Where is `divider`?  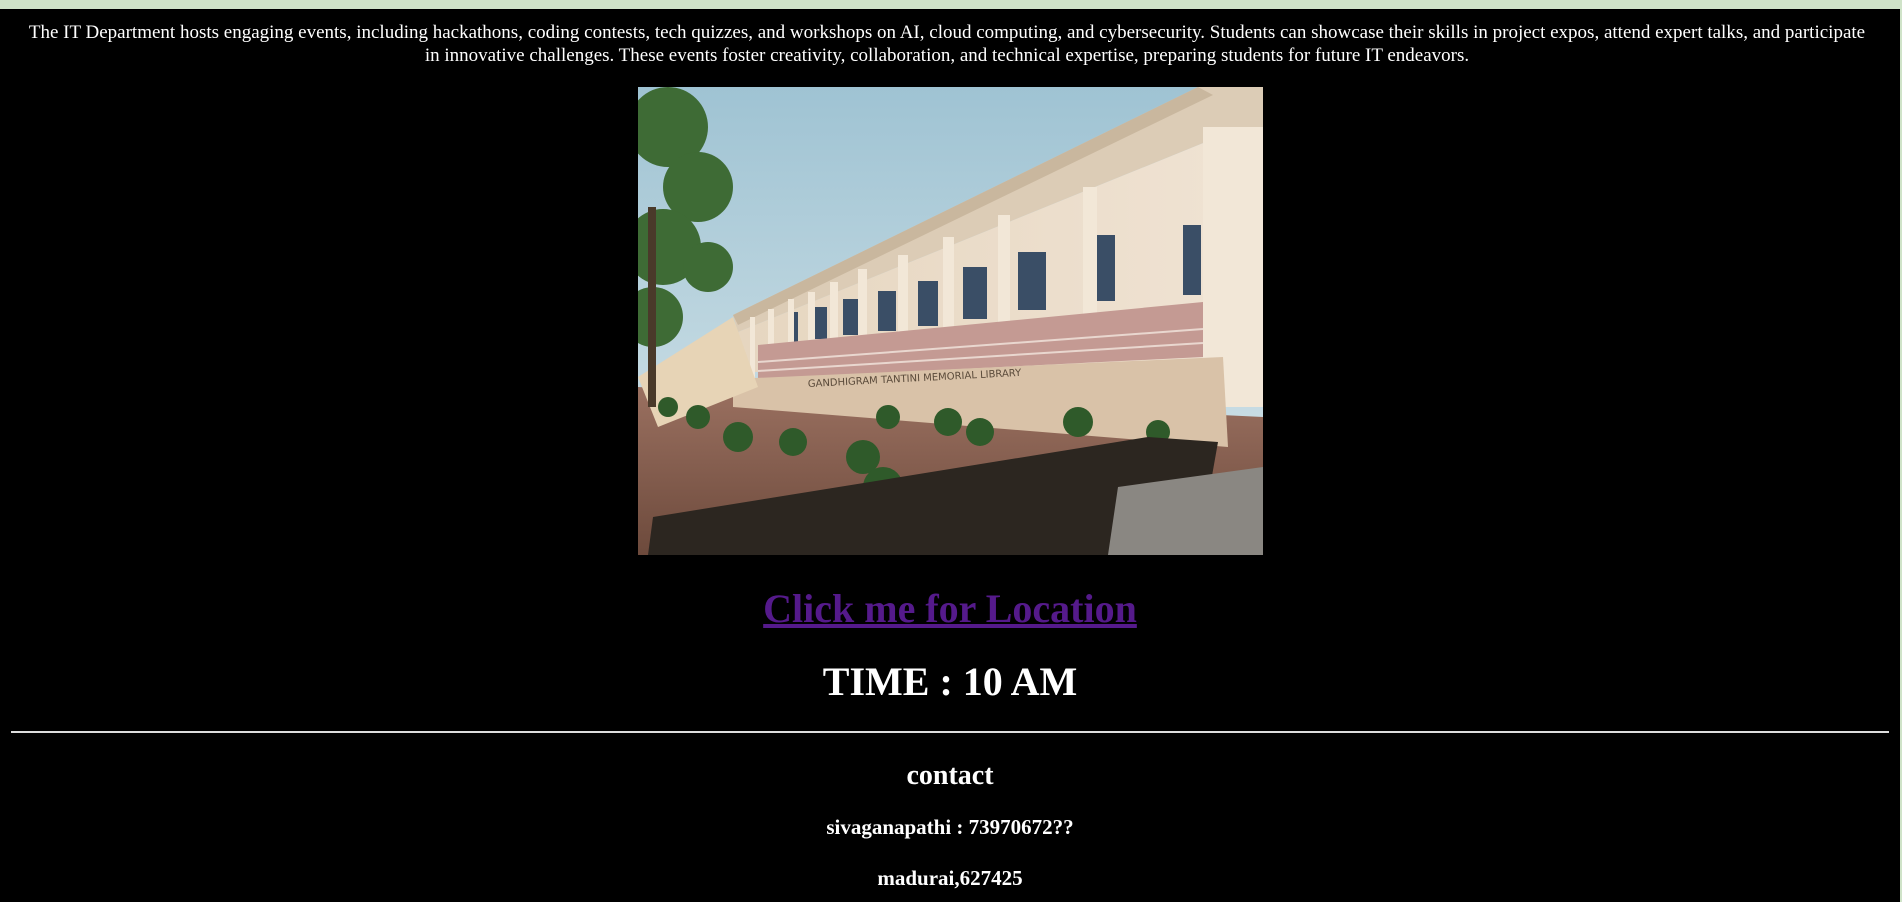 divider is located at coordinates (950, 732).